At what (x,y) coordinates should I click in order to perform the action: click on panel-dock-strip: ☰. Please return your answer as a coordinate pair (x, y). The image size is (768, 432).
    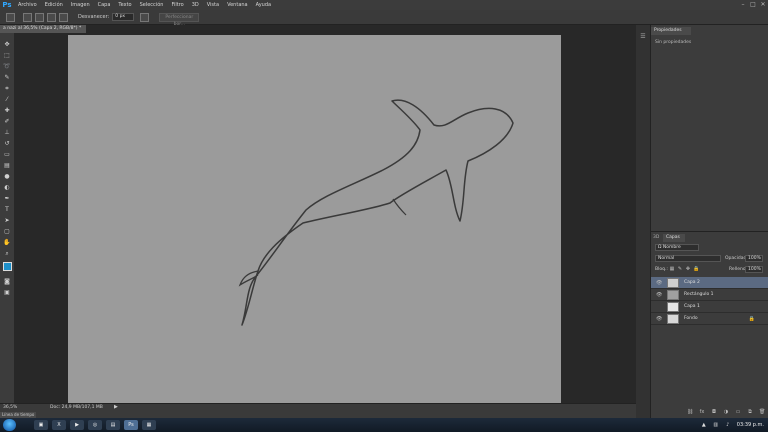
    Looking at the image, I should click on (643, 221).